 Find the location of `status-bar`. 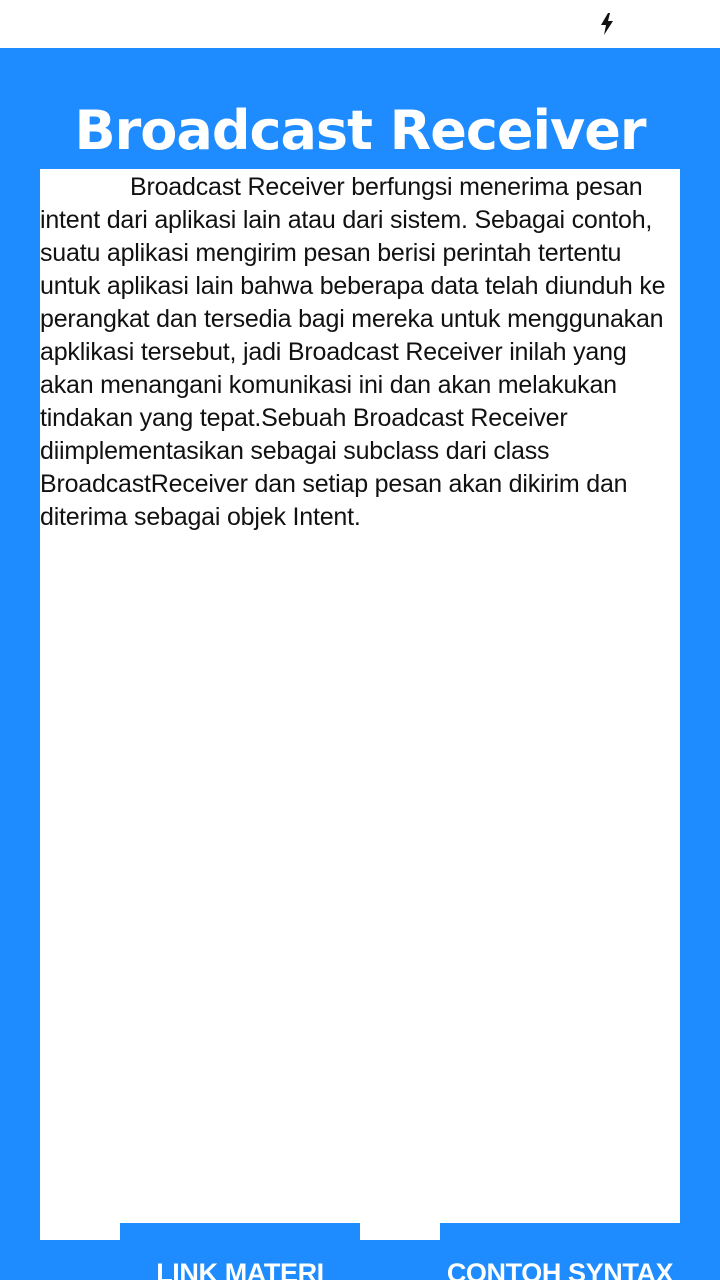

status-bar is located at coordinates (360, 24).